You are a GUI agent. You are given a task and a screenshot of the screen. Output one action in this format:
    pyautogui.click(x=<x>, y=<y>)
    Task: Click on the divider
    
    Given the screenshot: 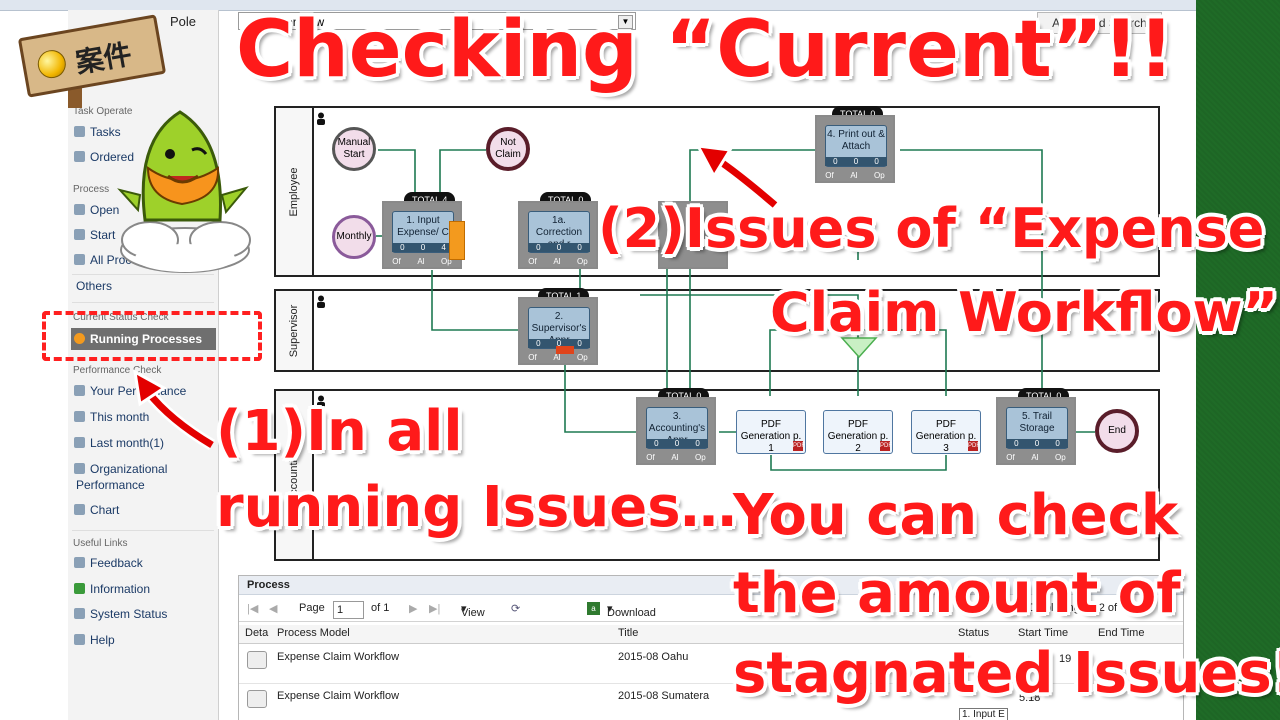 What is the action you would take?
    pyautogui.click(x=143, y=530)
    